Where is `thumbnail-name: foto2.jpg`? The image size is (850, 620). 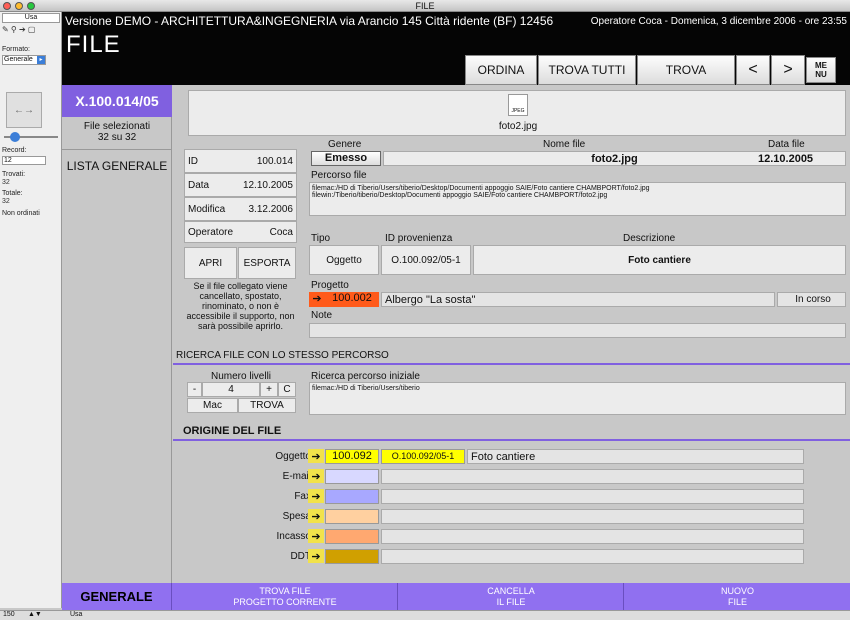
thumbnail-name: foto2.jpg is located at coordinates (518, 126).